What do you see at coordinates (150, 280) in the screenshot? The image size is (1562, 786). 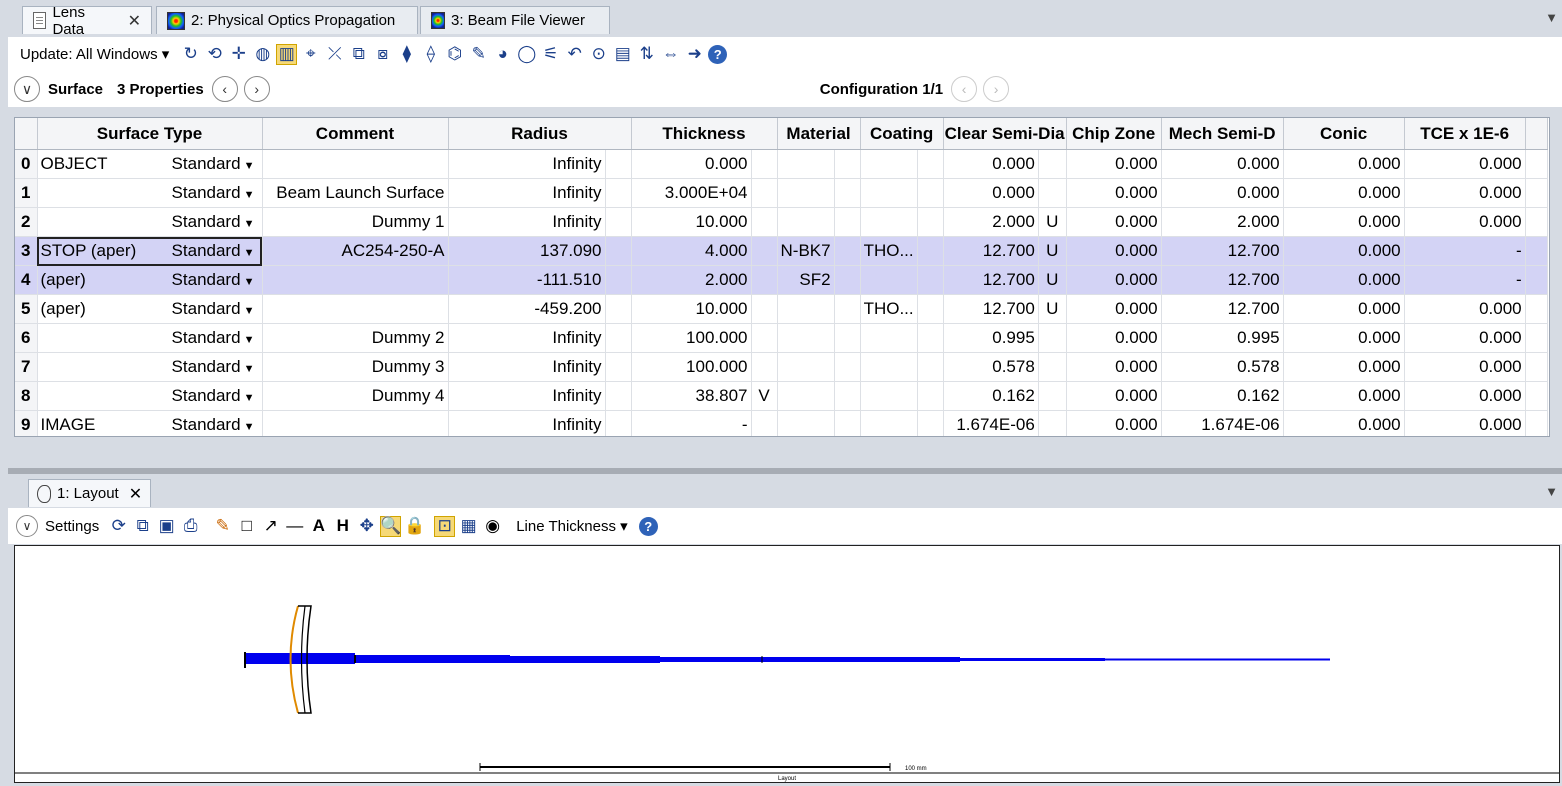 I see `surface-type-cell: (aper) Standard ▼` at bounding box center [150, 280].